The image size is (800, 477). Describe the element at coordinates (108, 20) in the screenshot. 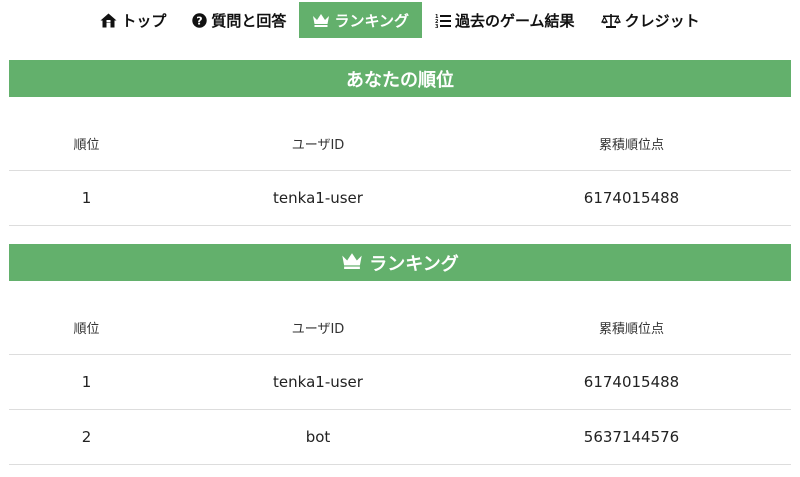

I see `home-icon` at that location.